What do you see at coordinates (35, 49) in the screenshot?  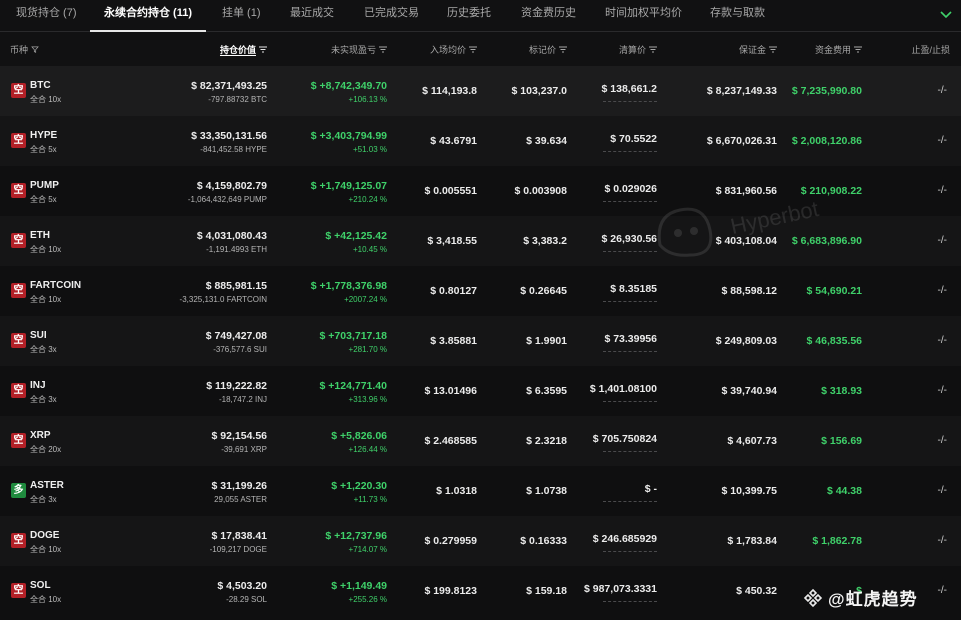 I see `filter-icon` at bounding box center [35, 49].